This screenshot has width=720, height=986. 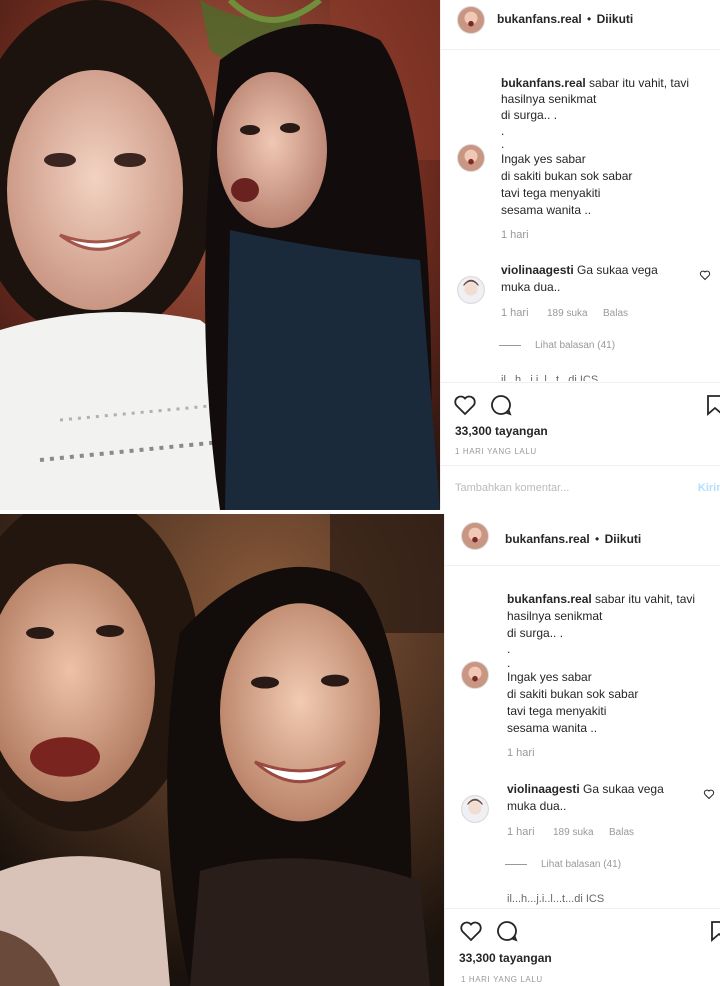 What do you see at coordinates (580, 487) in the screenshot?
I see `add-comment-bar: Tambahkan komentar... Kirim` at bounding box center [580, 487].